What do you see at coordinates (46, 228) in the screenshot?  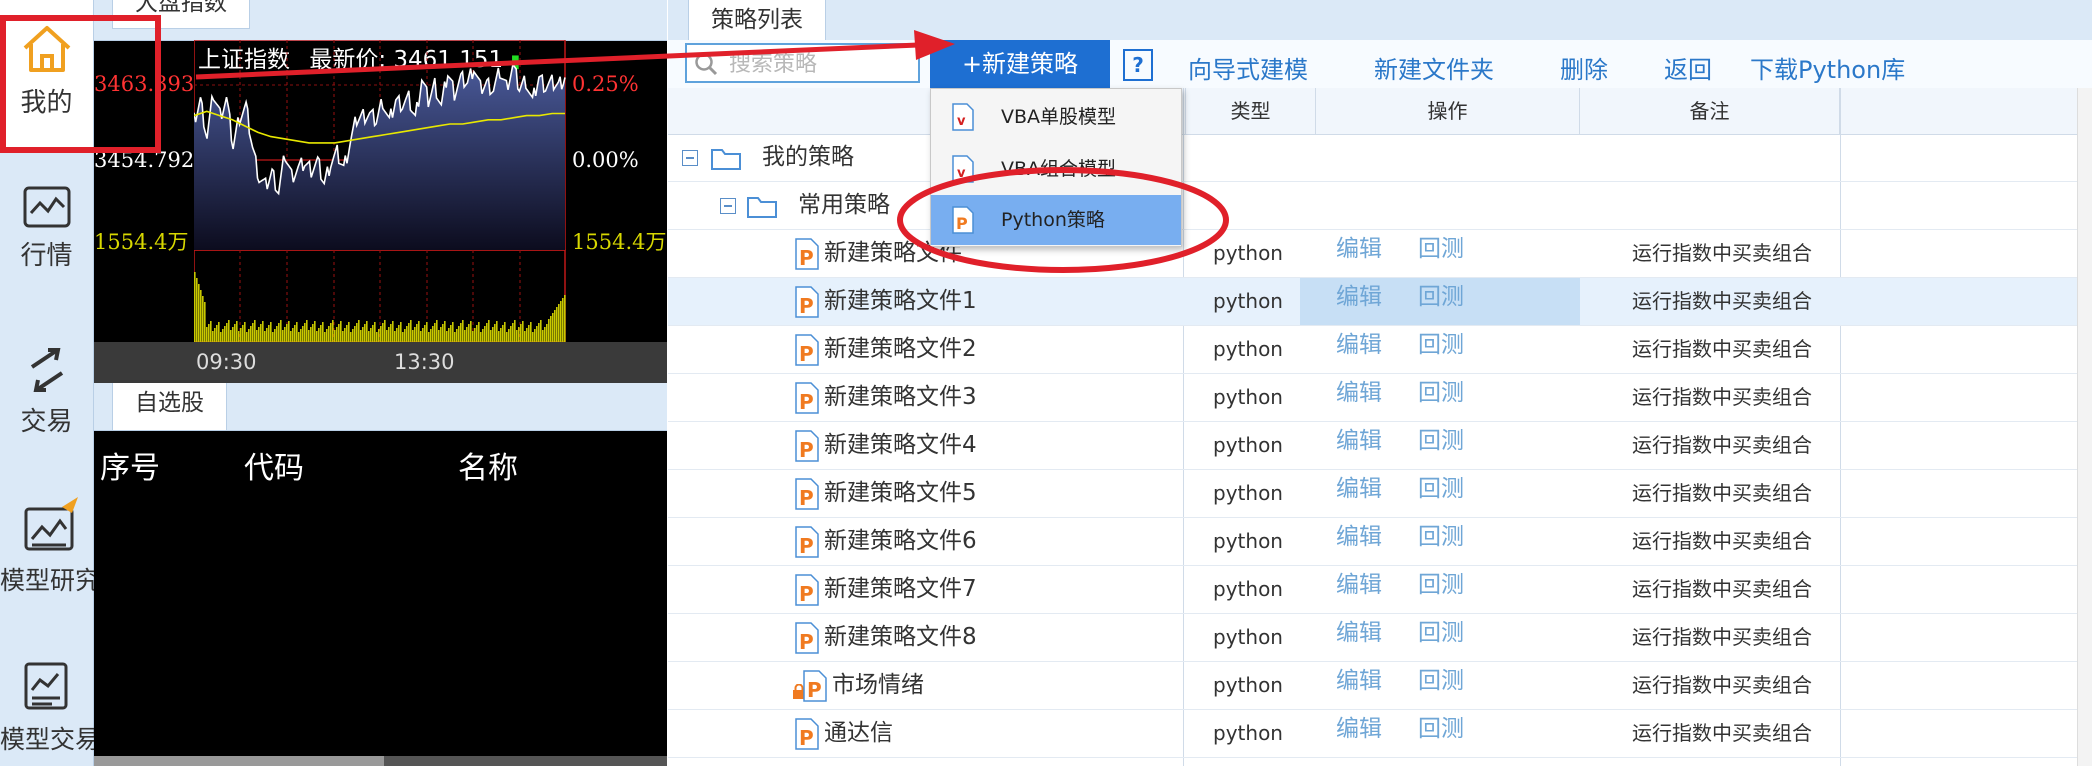 I see `nav-item-market: 行情` at bounding box center [46, 228].